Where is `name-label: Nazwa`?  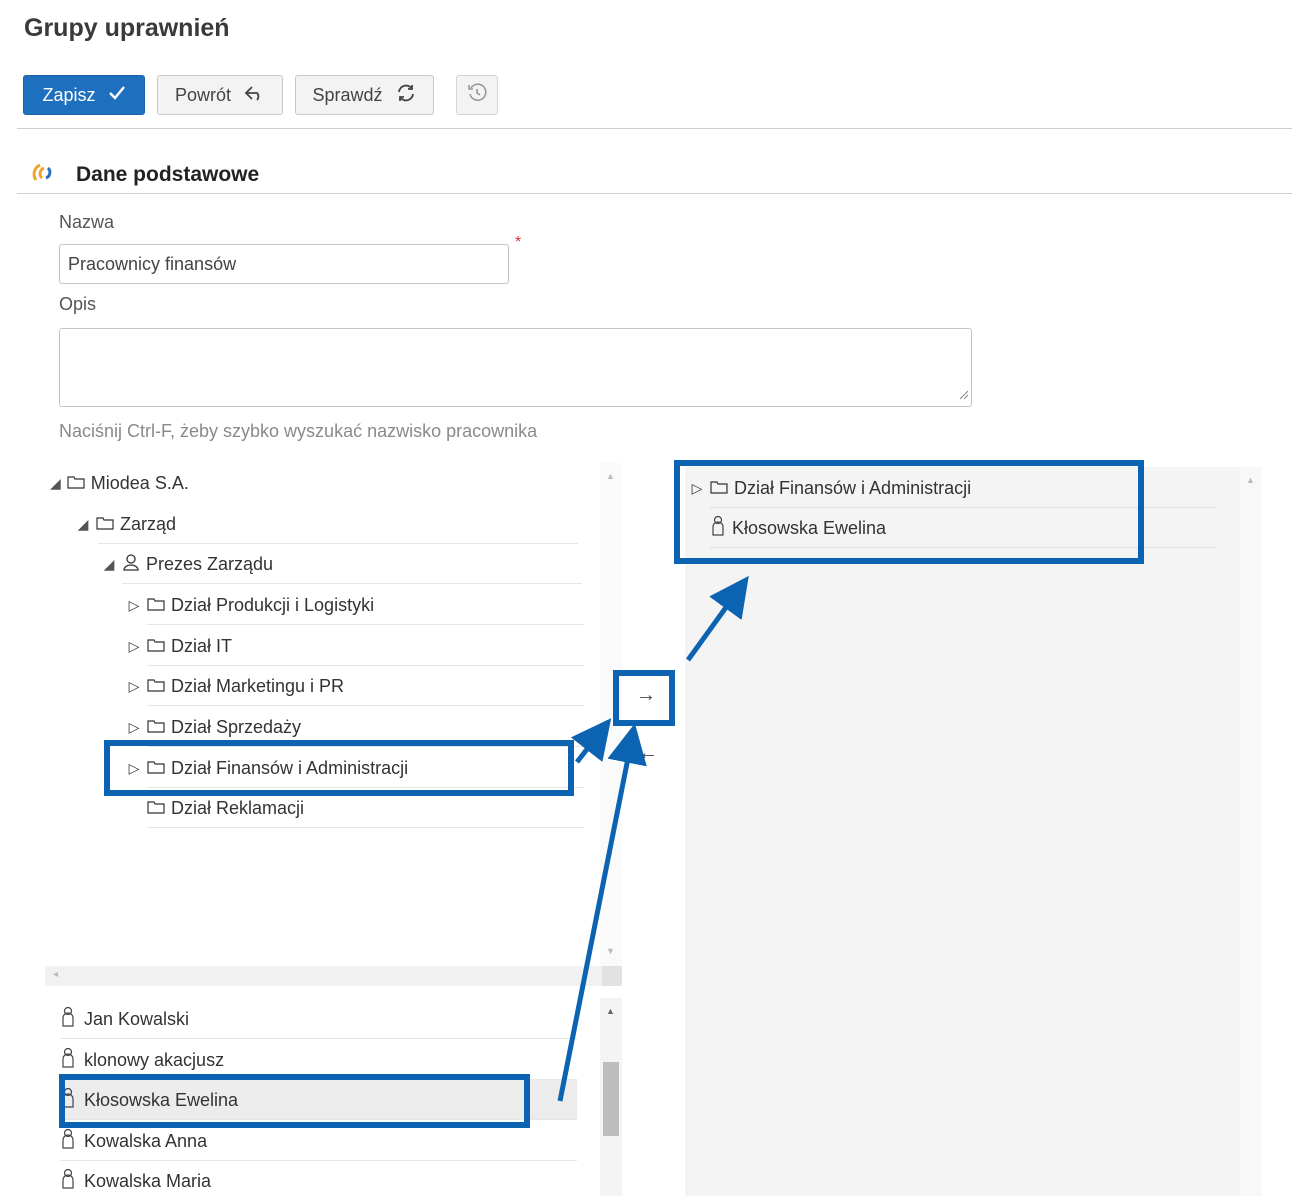 name-label: Nazwa is located at coordinates (87, 222).